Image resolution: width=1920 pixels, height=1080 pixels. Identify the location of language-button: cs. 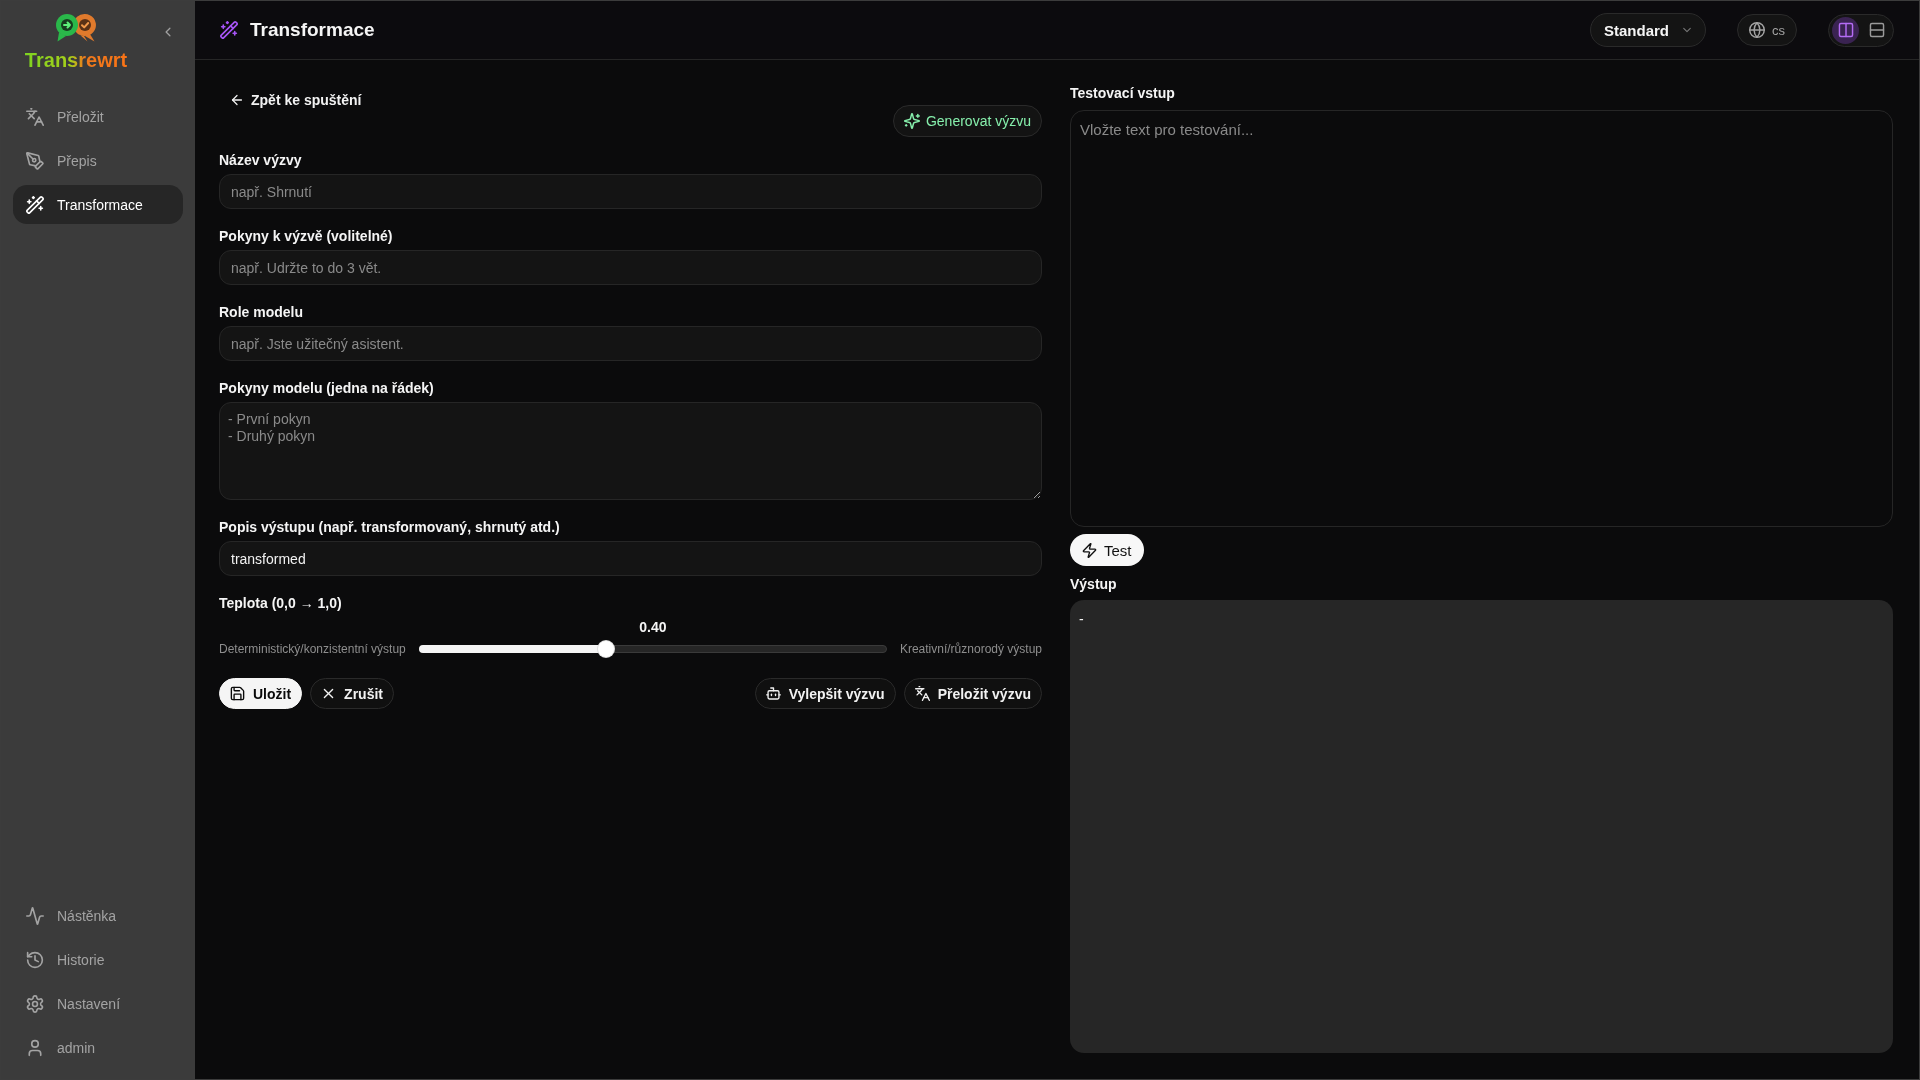
(1767, 30).